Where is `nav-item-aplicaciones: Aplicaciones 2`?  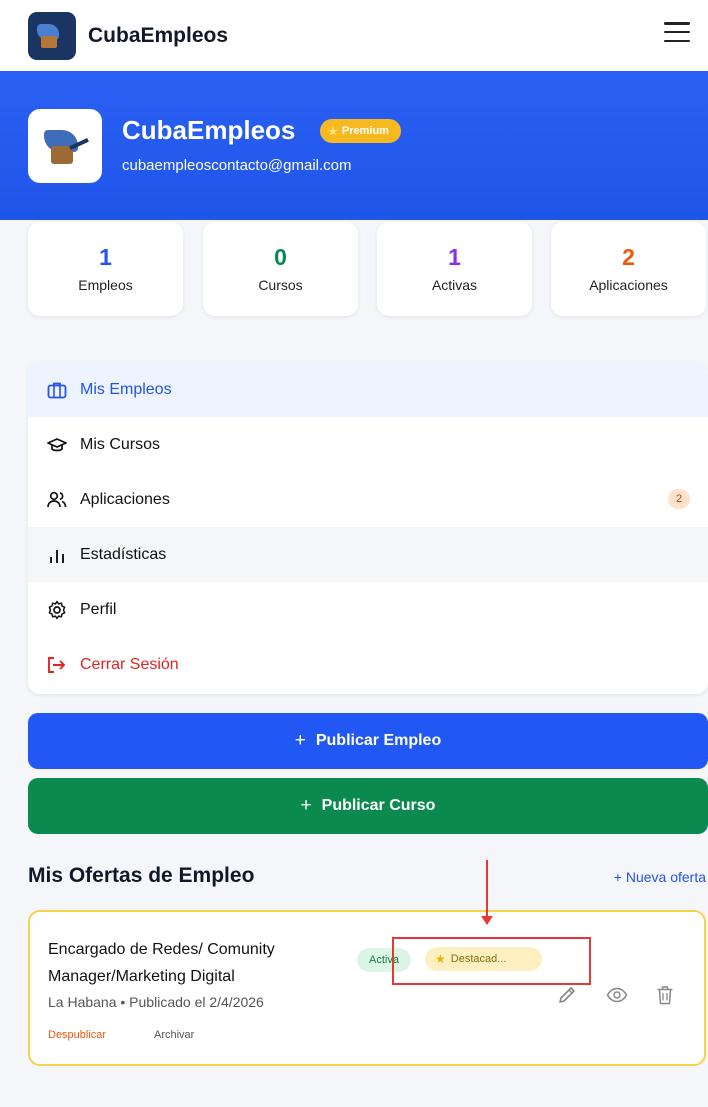 nav-item-aplicaciones: Aplicaciones 2 is located at coordinates (368, 499).